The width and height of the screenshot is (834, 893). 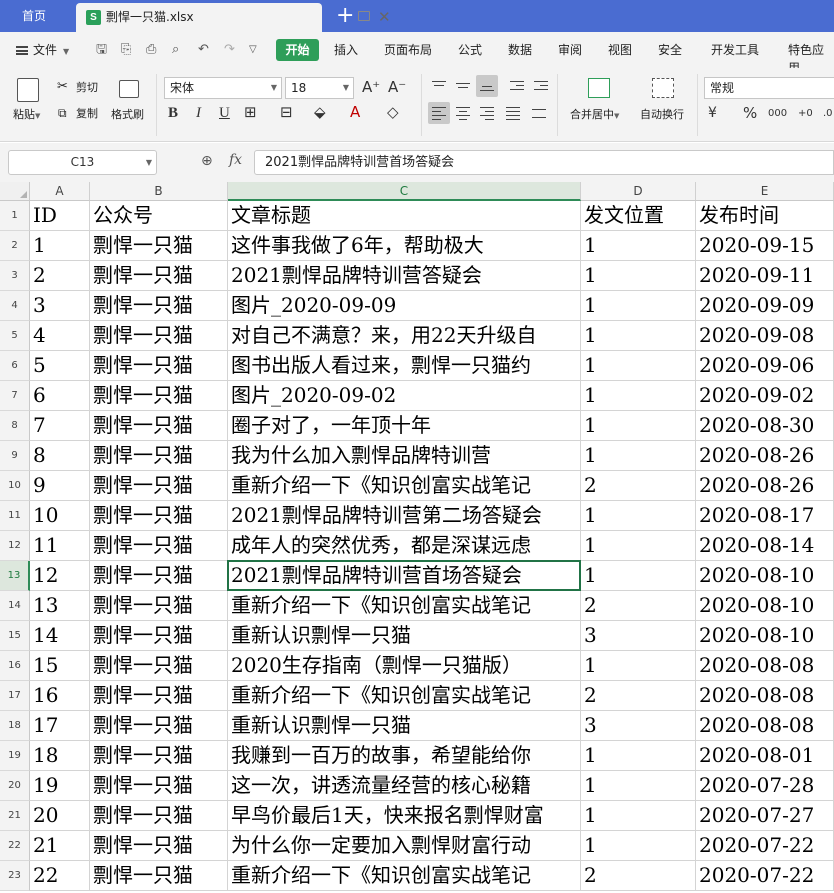 I want to click on align-bottom-icon, so click(x=487, y=86).